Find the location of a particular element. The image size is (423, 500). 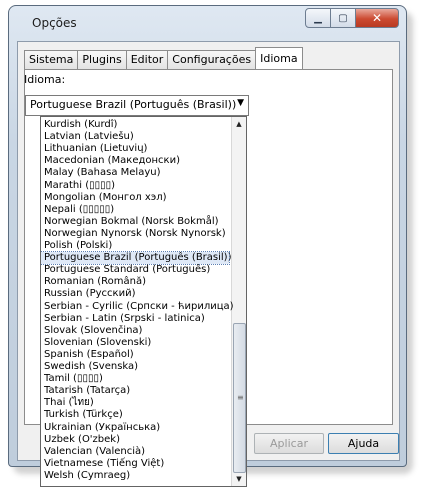

language-option: Mongolian (Монгол хэл) is located at coordinates (135, 198).